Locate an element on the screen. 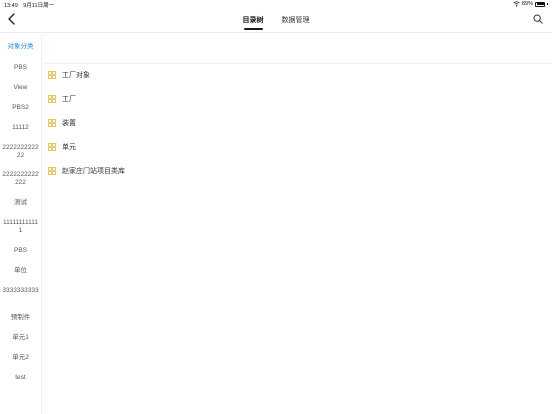 This screenshot has width=552, height=414. battery-icon is located at coordinates (540, 4).